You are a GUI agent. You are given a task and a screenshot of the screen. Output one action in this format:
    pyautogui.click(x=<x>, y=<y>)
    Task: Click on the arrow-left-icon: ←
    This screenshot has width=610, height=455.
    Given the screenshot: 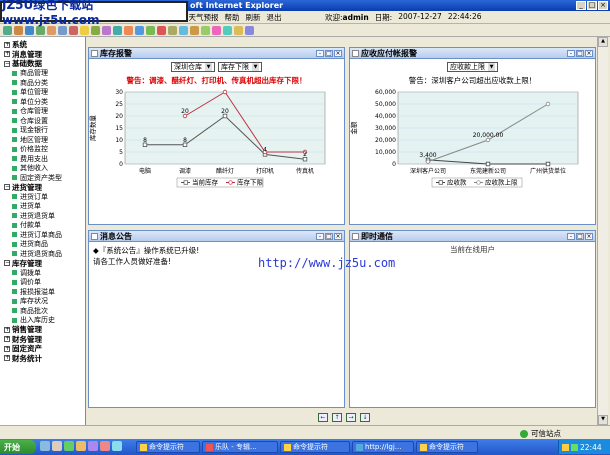 What is the action you would take?
    pyautogui.click(x=323, y=417)
    